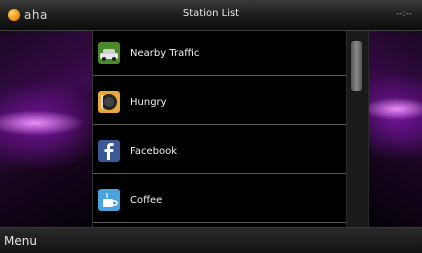  What do you see at coordinates (356, 66) in the screenshot?
I see `scrollbar-thumb` at bounding box center [356, 66].